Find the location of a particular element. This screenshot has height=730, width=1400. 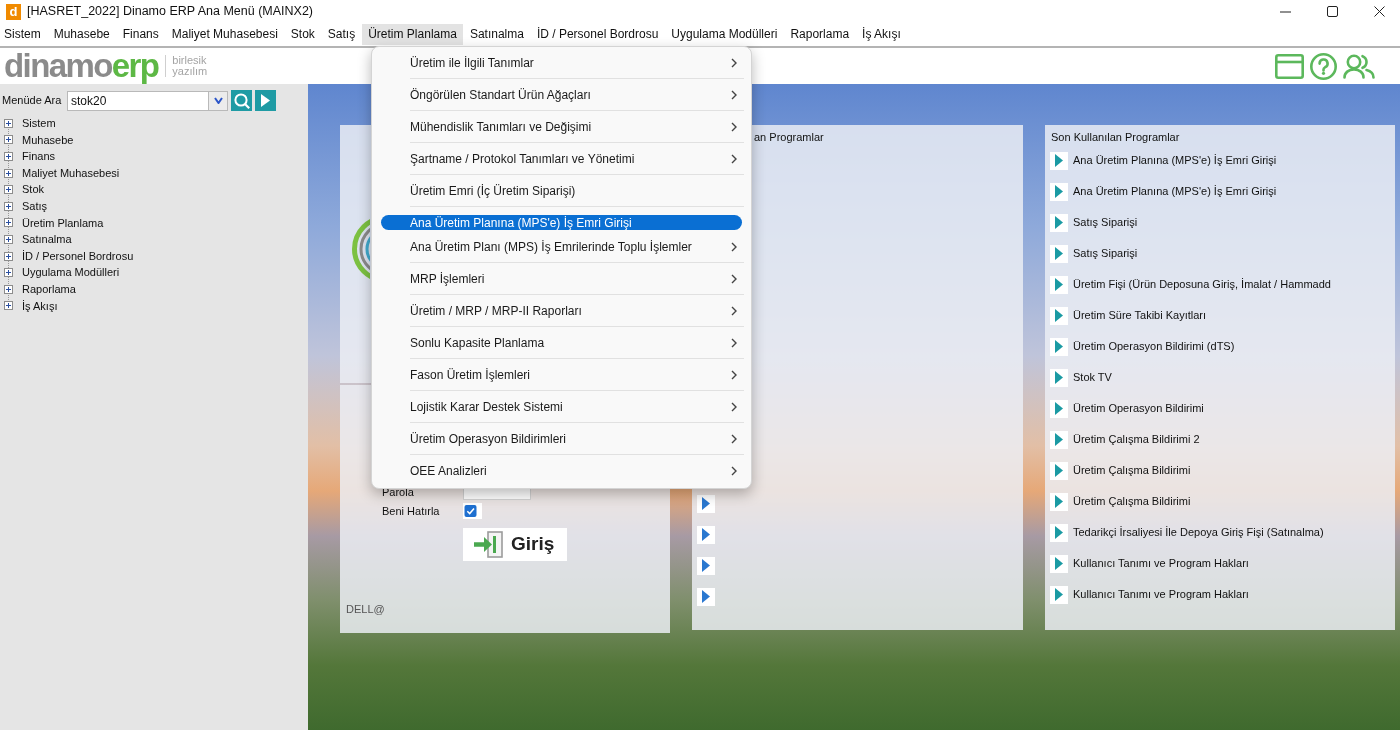

menu-bar-item: İş Akışı is located at coordinates (881, 34).